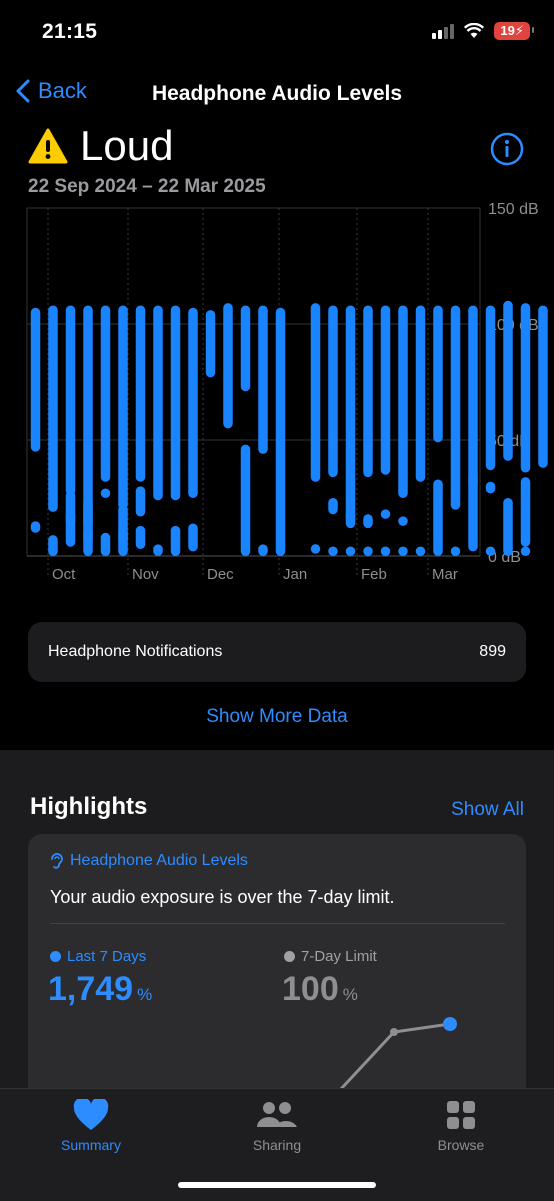 Image resolution: width=554 pixels, height=1201 pixels. Describe the element at coordinates (443, 31) in the screenshot. I see `signal-icon` at that location.